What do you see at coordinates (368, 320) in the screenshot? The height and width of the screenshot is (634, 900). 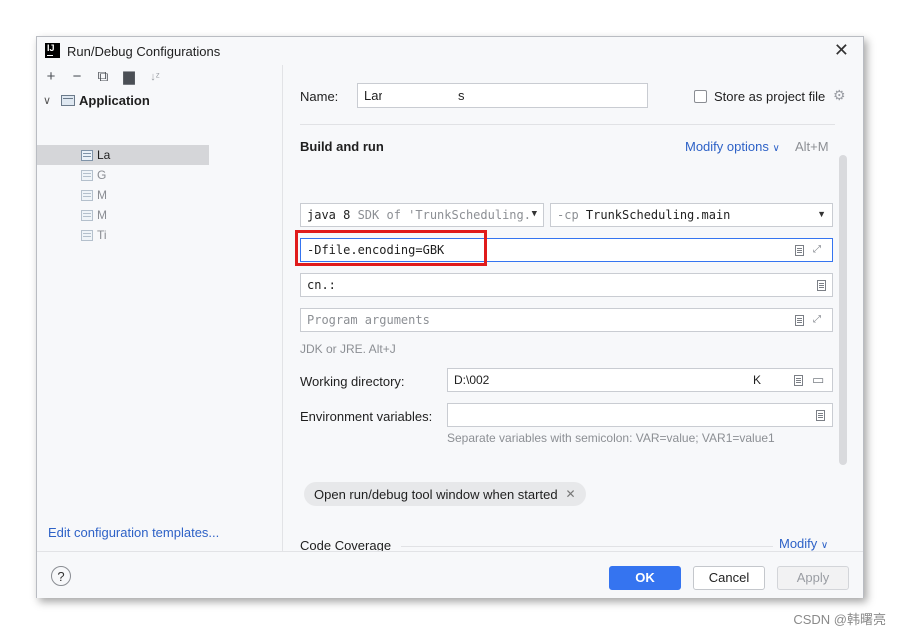 I see `program-arguments-placeholder: Program arguments` at bounding box center [368, 320].